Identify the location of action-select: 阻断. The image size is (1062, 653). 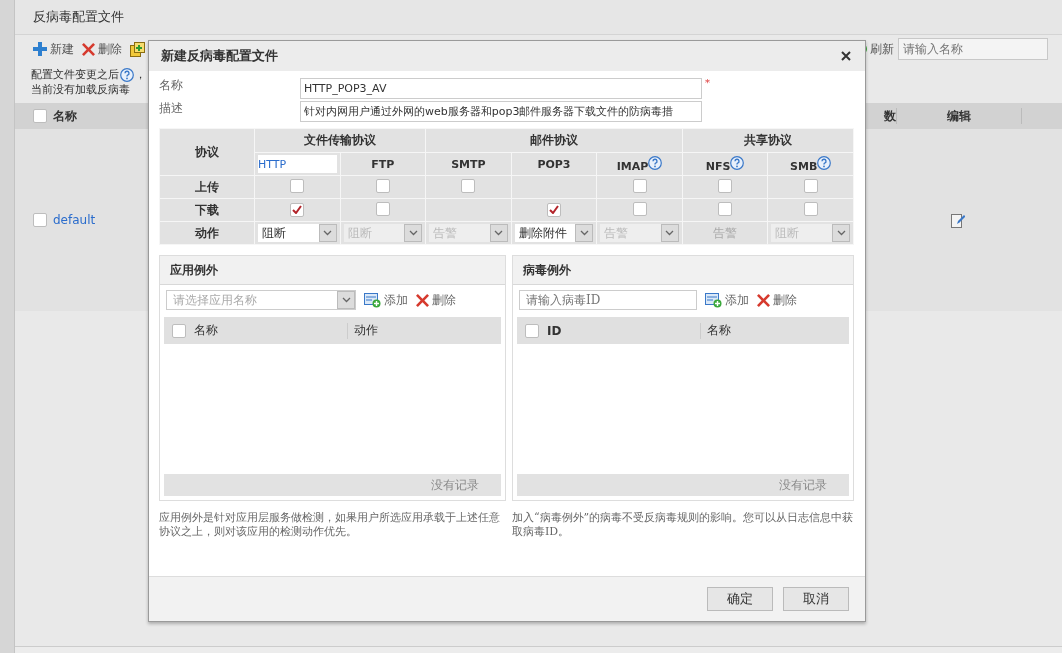
(297, 233).